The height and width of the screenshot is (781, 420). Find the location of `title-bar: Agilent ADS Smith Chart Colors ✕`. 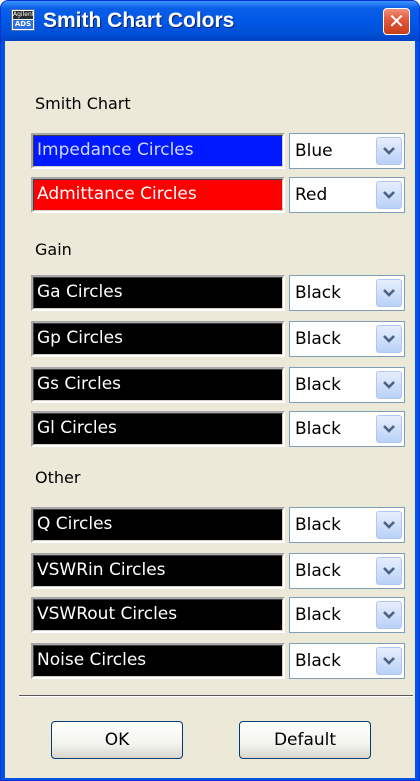

title-bar: Agilent ADS Smith Chart Colors ✕ is located at coordinates (210, 21).